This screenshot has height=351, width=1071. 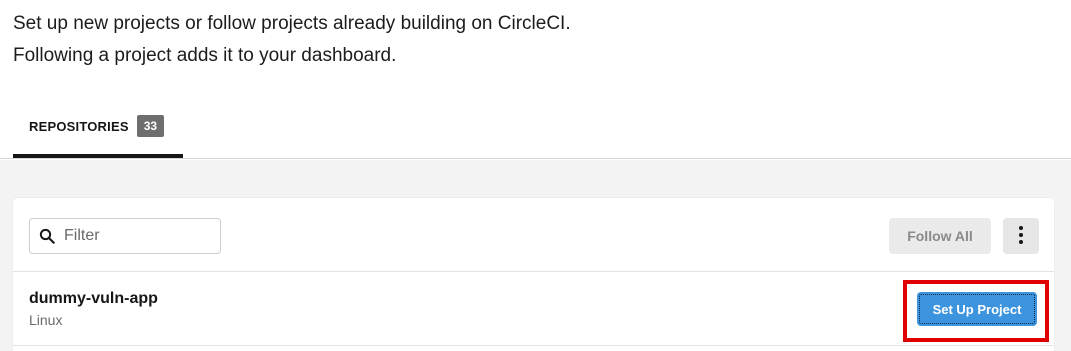 What do you see at coordinates (46, 320) in the screenshot?
I see `project-os: Linux` at bounding box center [46, 320].